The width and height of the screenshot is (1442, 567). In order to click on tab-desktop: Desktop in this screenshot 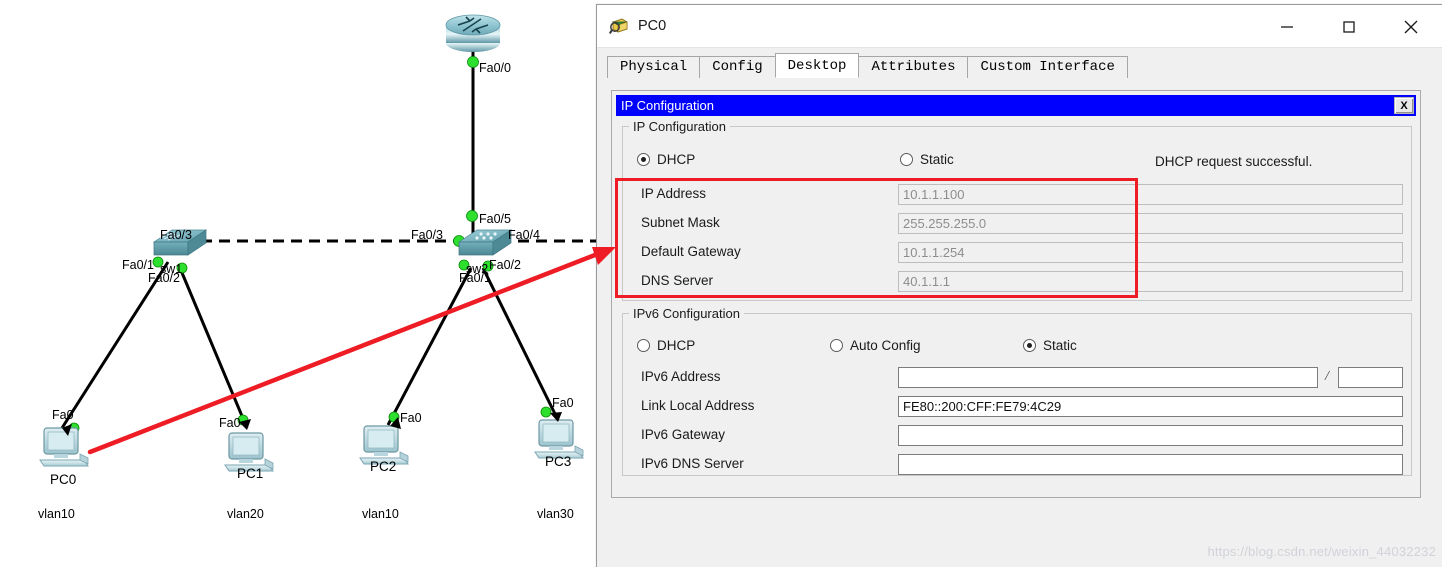, I will do `click(817, 65)`.